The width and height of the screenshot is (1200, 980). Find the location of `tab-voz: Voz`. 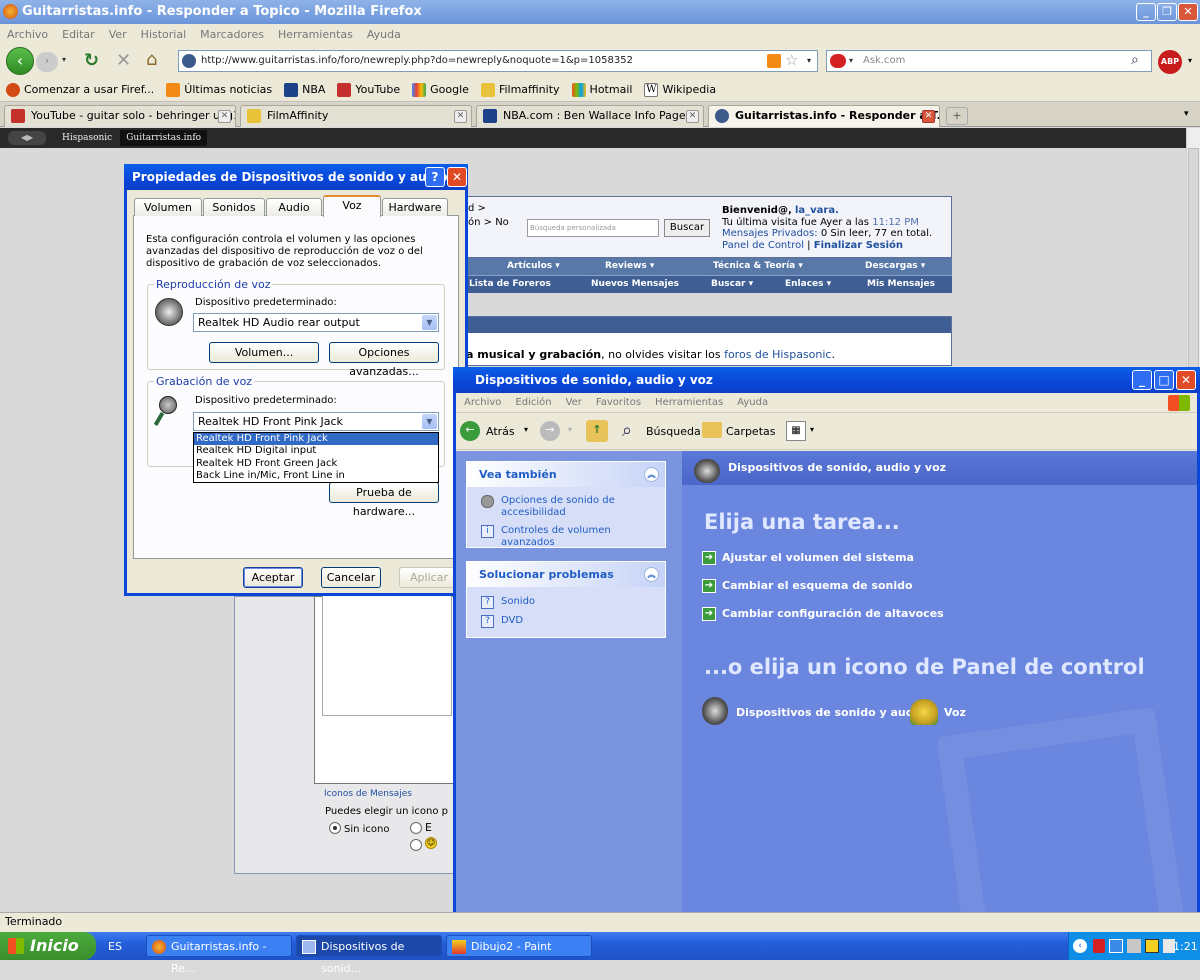

tab-voz: Voz is located at coordinates (352, 206).